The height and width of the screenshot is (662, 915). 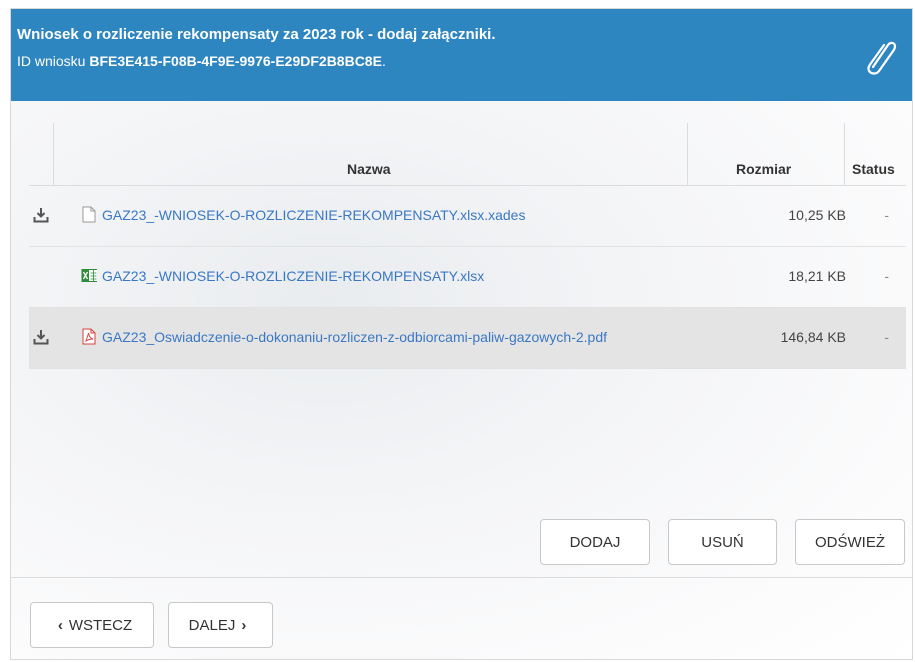 What do you see at coordinates (817, 215) in the screenshot?
I see `file-size: 10,25 KB` at bounding box center [817, 215].